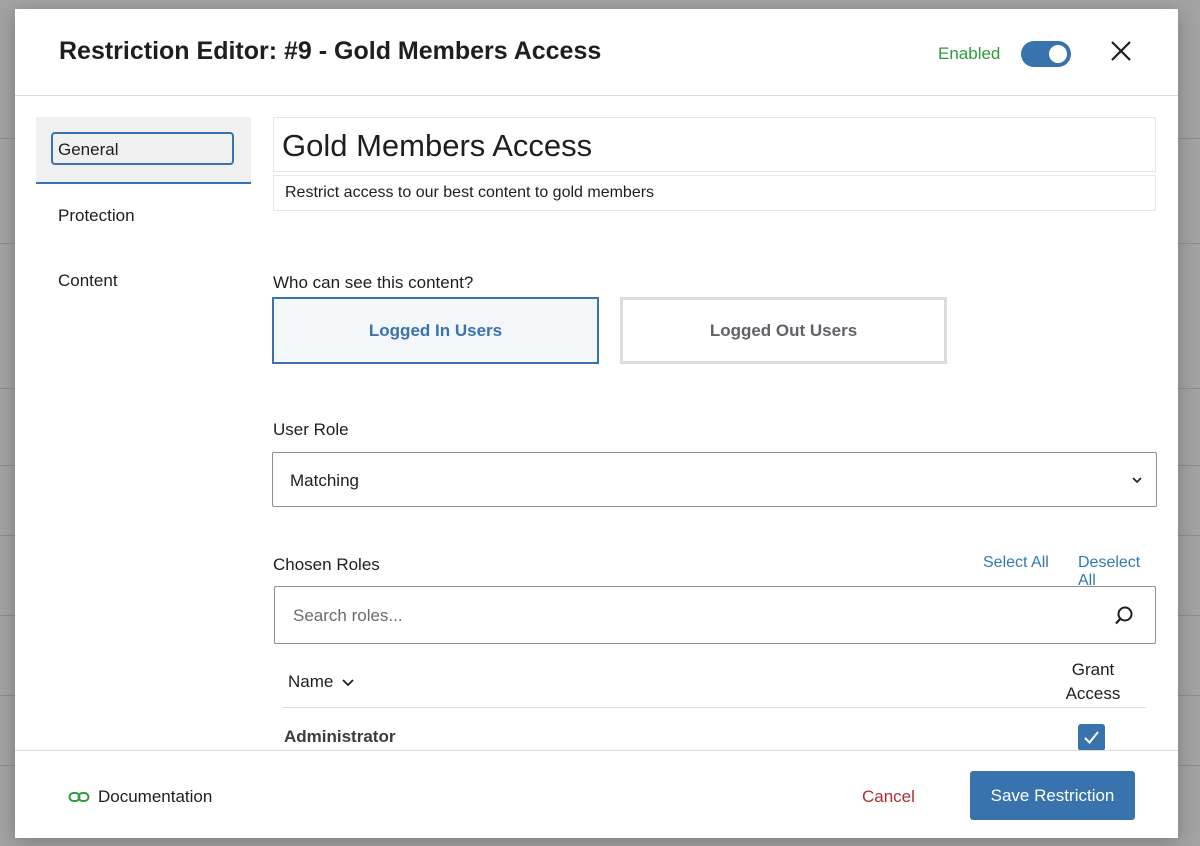  What do you see at coordinates (1052, 795) in the screenshot?
I see `save-restriction-button: Save Restriction` at bounding box center [1052, 795].